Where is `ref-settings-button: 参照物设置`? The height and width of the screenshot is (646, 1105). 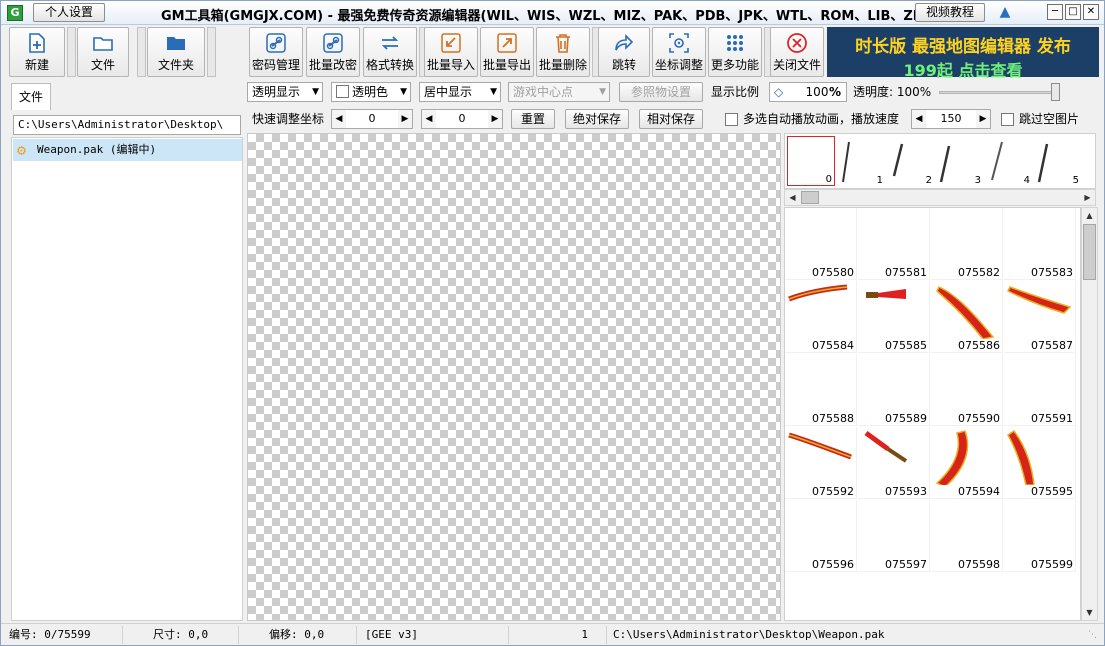
ref-settings-button: 参照物设置 is located at coordinates (661, 92).